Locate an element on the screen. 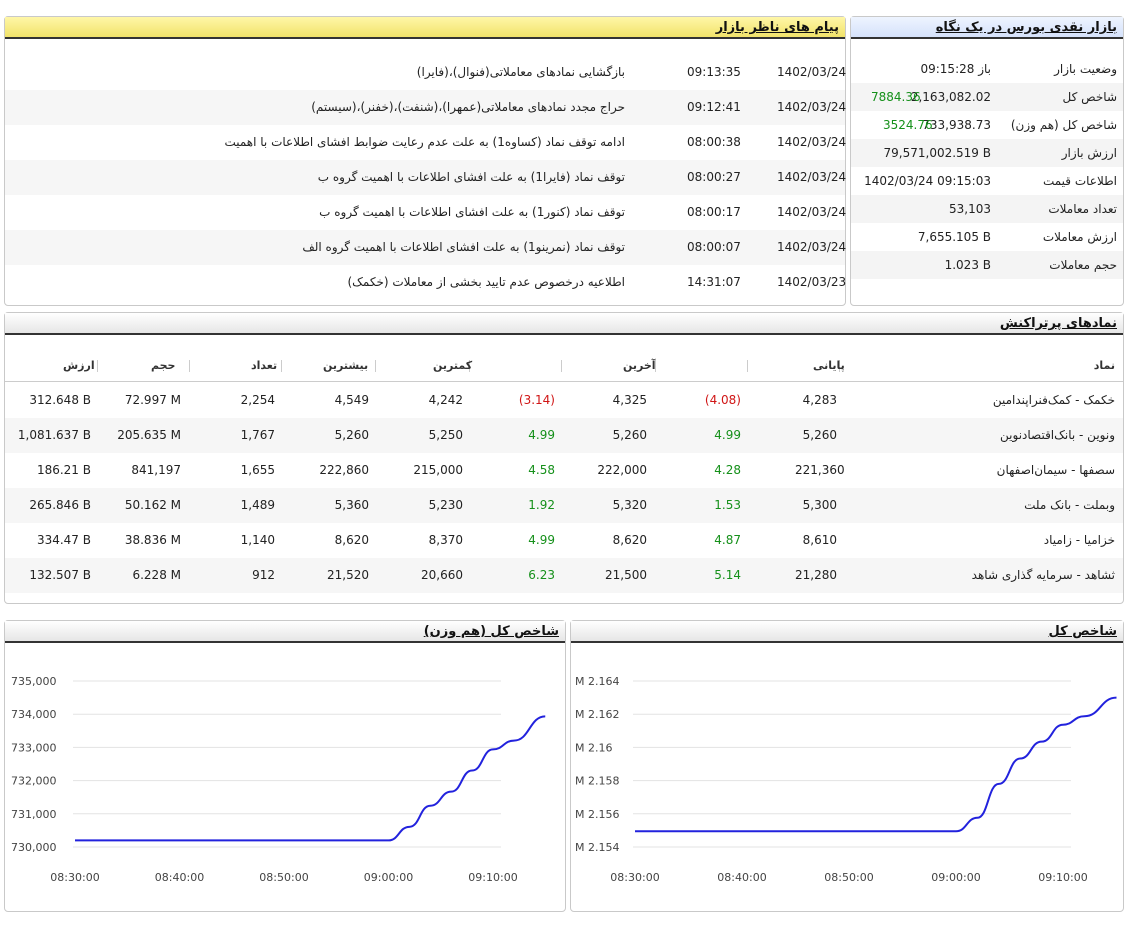 Image resolution: width=1147 pixels, height=951 pixels. y-tick-label: 734,000 is located at coordinates (34, 714).